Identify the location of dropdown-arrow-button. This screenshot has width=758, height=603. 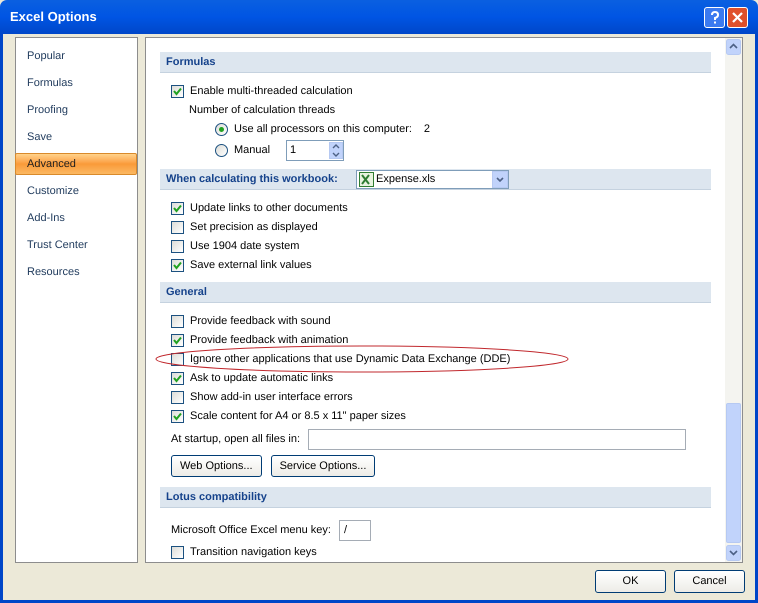
(500, 179).